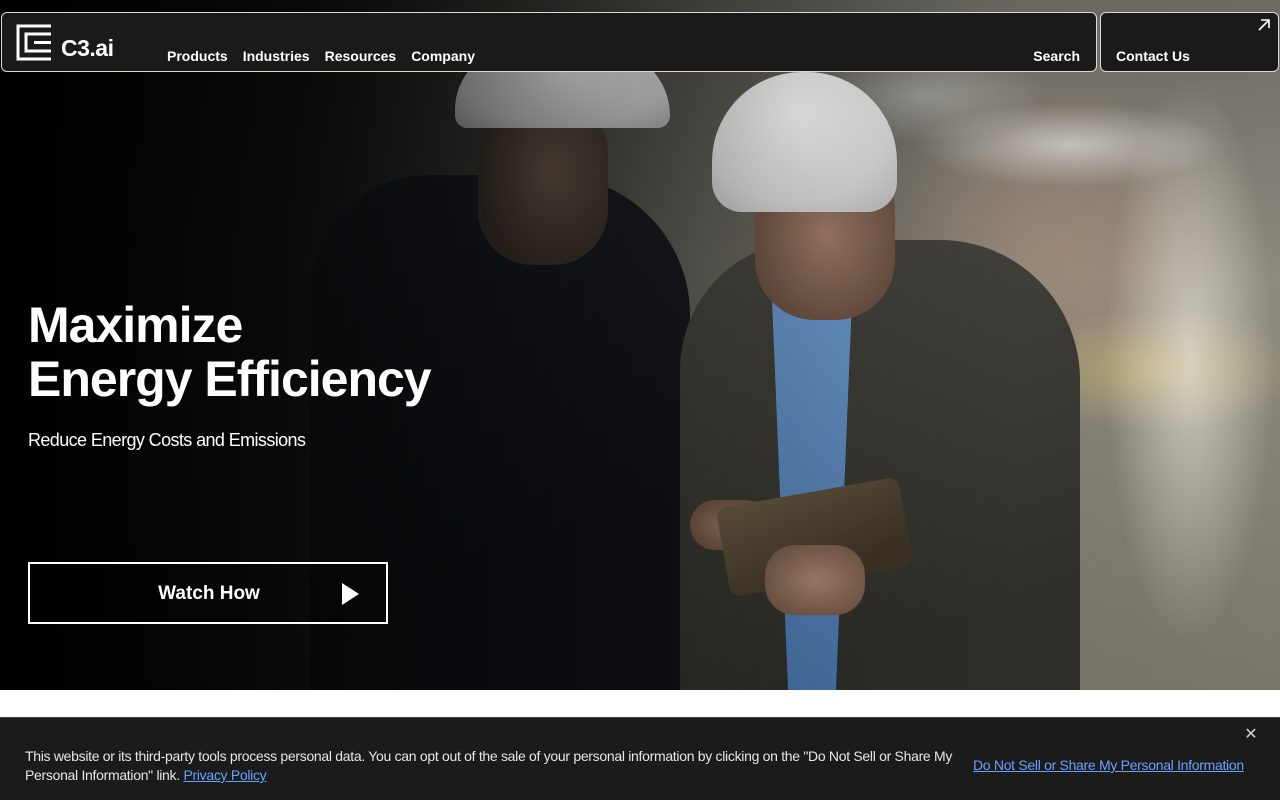 The image size is (1280, 800). Describe the element at coordinates (1189, 42) in the screenshot. I see `contact-us-button: Contact Us` at that location.